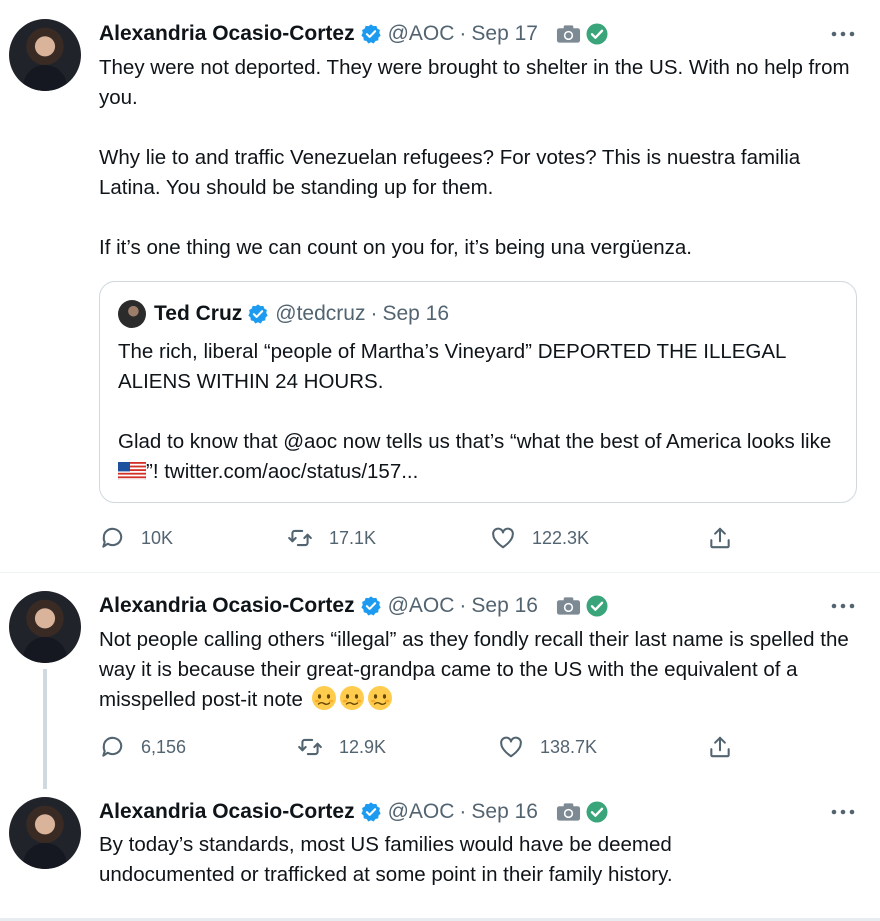 This screenshot has width=880, height=921. I want to click on tweet-date: Sep 17, so click(504, 34).